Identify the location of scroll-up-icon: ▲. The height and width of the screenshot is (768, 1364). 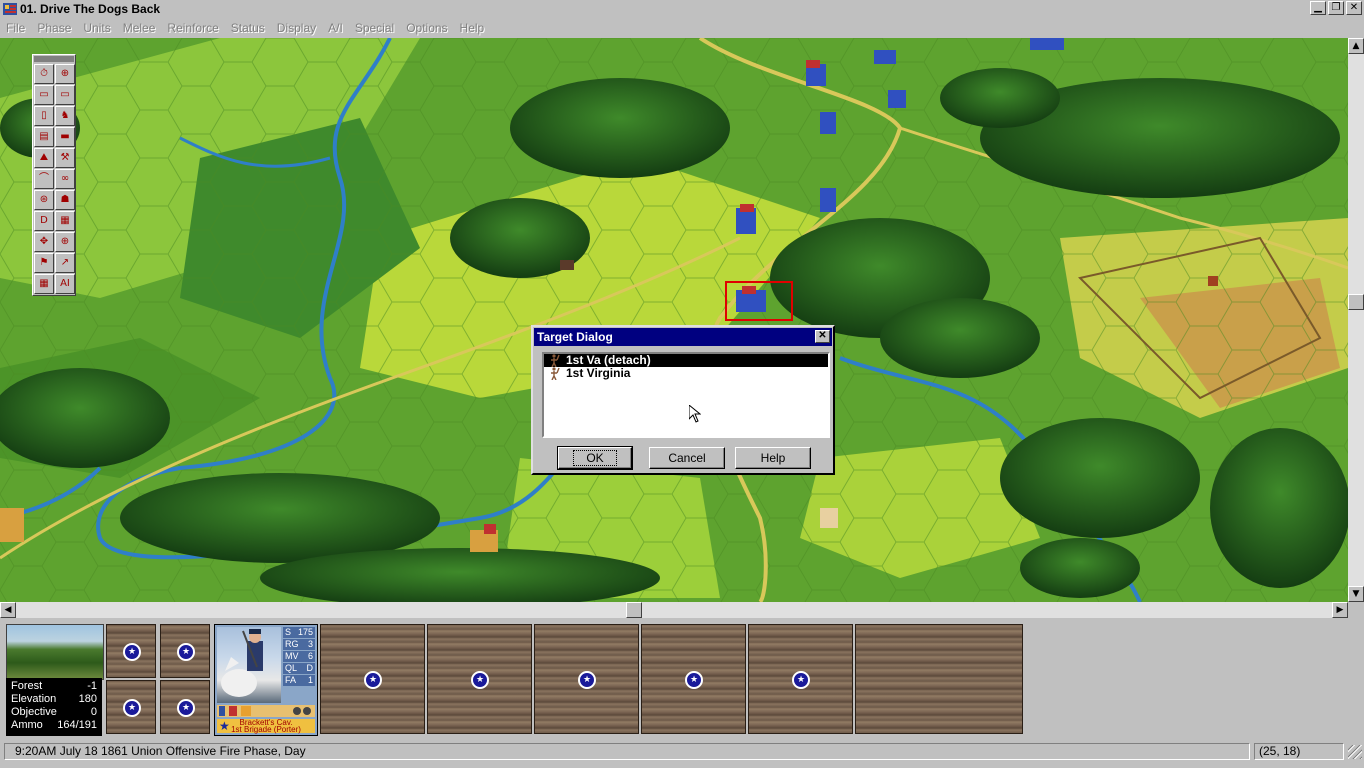
(1356, 46).